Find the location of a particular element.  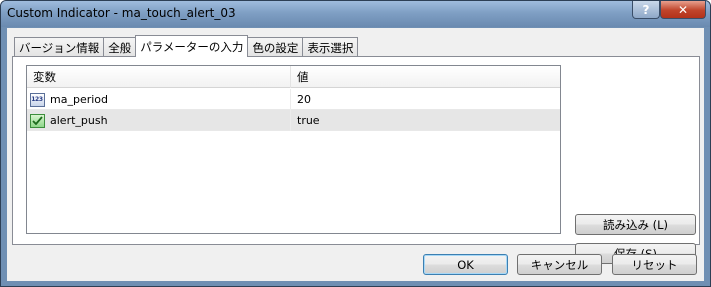

window-title: Custom Indicator - ma_touch_alert_03 is located at coordinates (121, 13).